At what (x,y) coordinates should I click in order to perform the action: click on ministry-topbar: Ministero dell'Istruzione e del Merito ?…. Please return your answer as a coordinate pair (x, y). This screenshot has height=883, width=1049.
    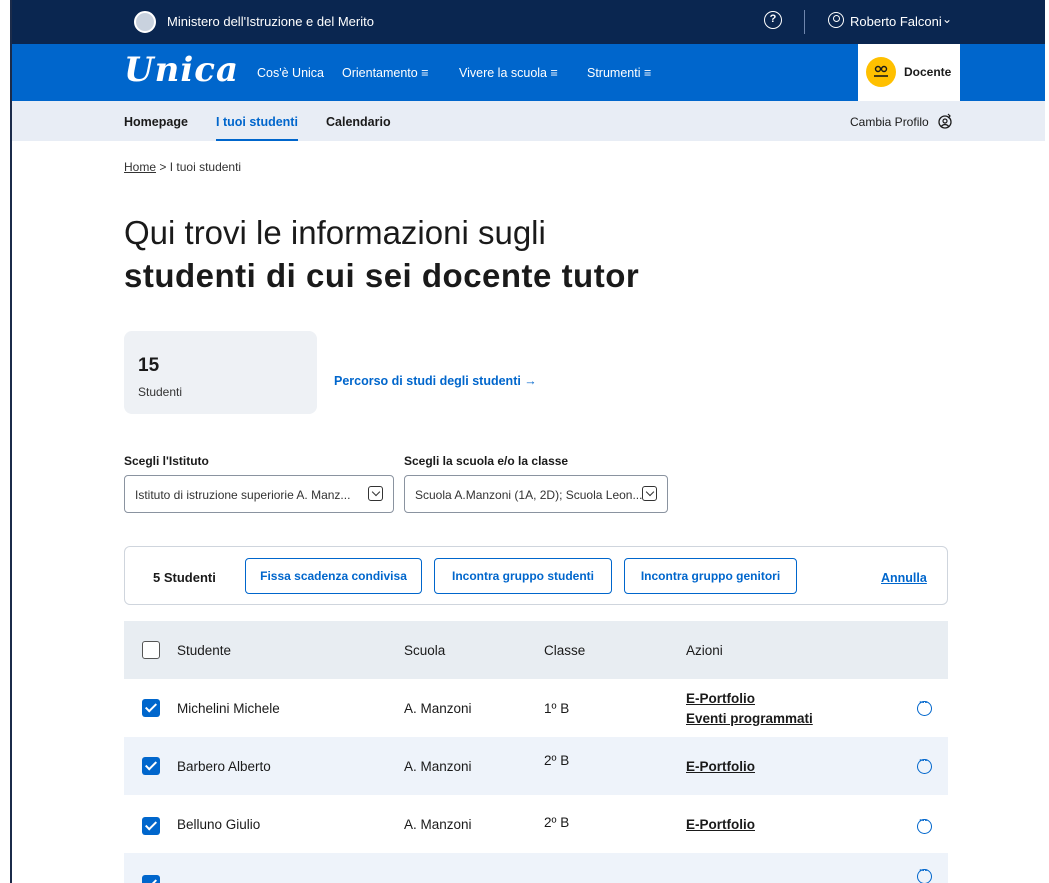
    Looking at the image, I should click on (528, 22).